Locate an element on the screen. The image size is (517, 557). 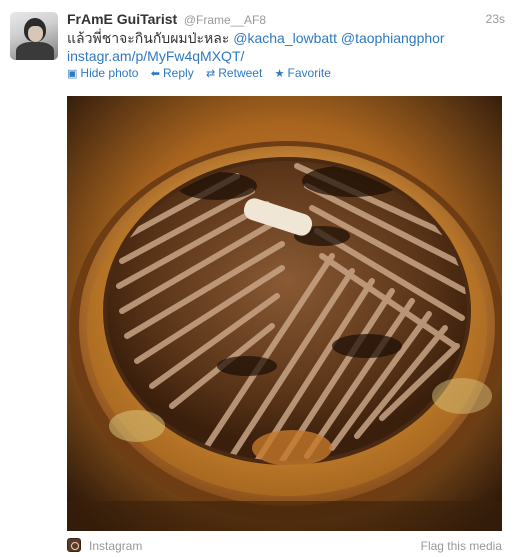
star-icon: ★ is located at coordinates (279, 74).